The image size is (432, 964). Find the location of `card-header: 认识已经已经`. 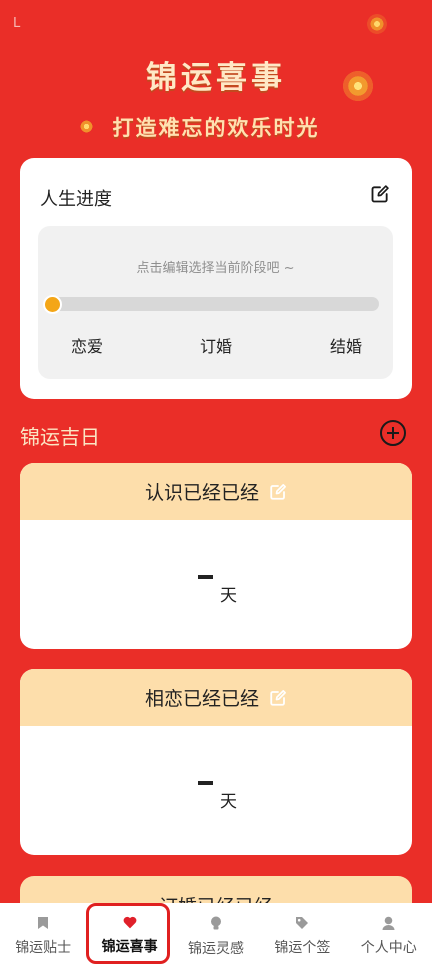

card-header: 认识已经已经 is located at coordinates (216, 491).